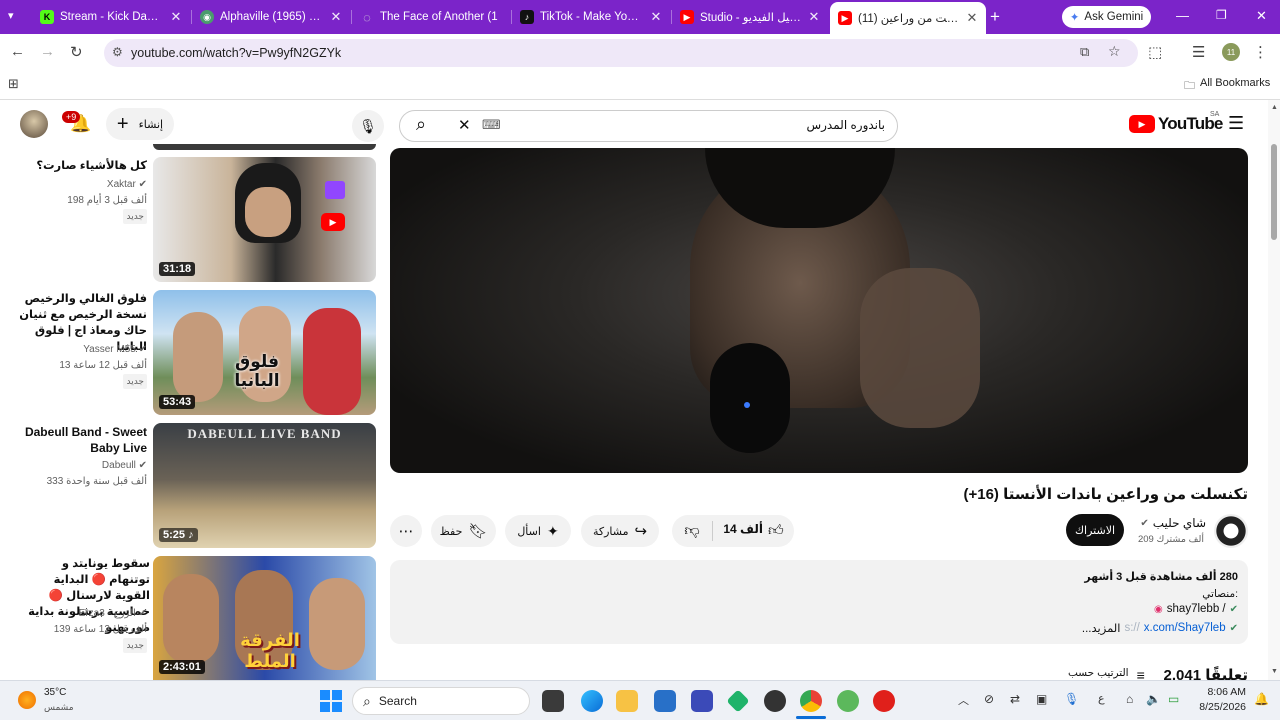 Image resolution: width=1280 pixels, height=720 pixels. I want to click on extensions-icon: ⬚, so click(1155, 52).